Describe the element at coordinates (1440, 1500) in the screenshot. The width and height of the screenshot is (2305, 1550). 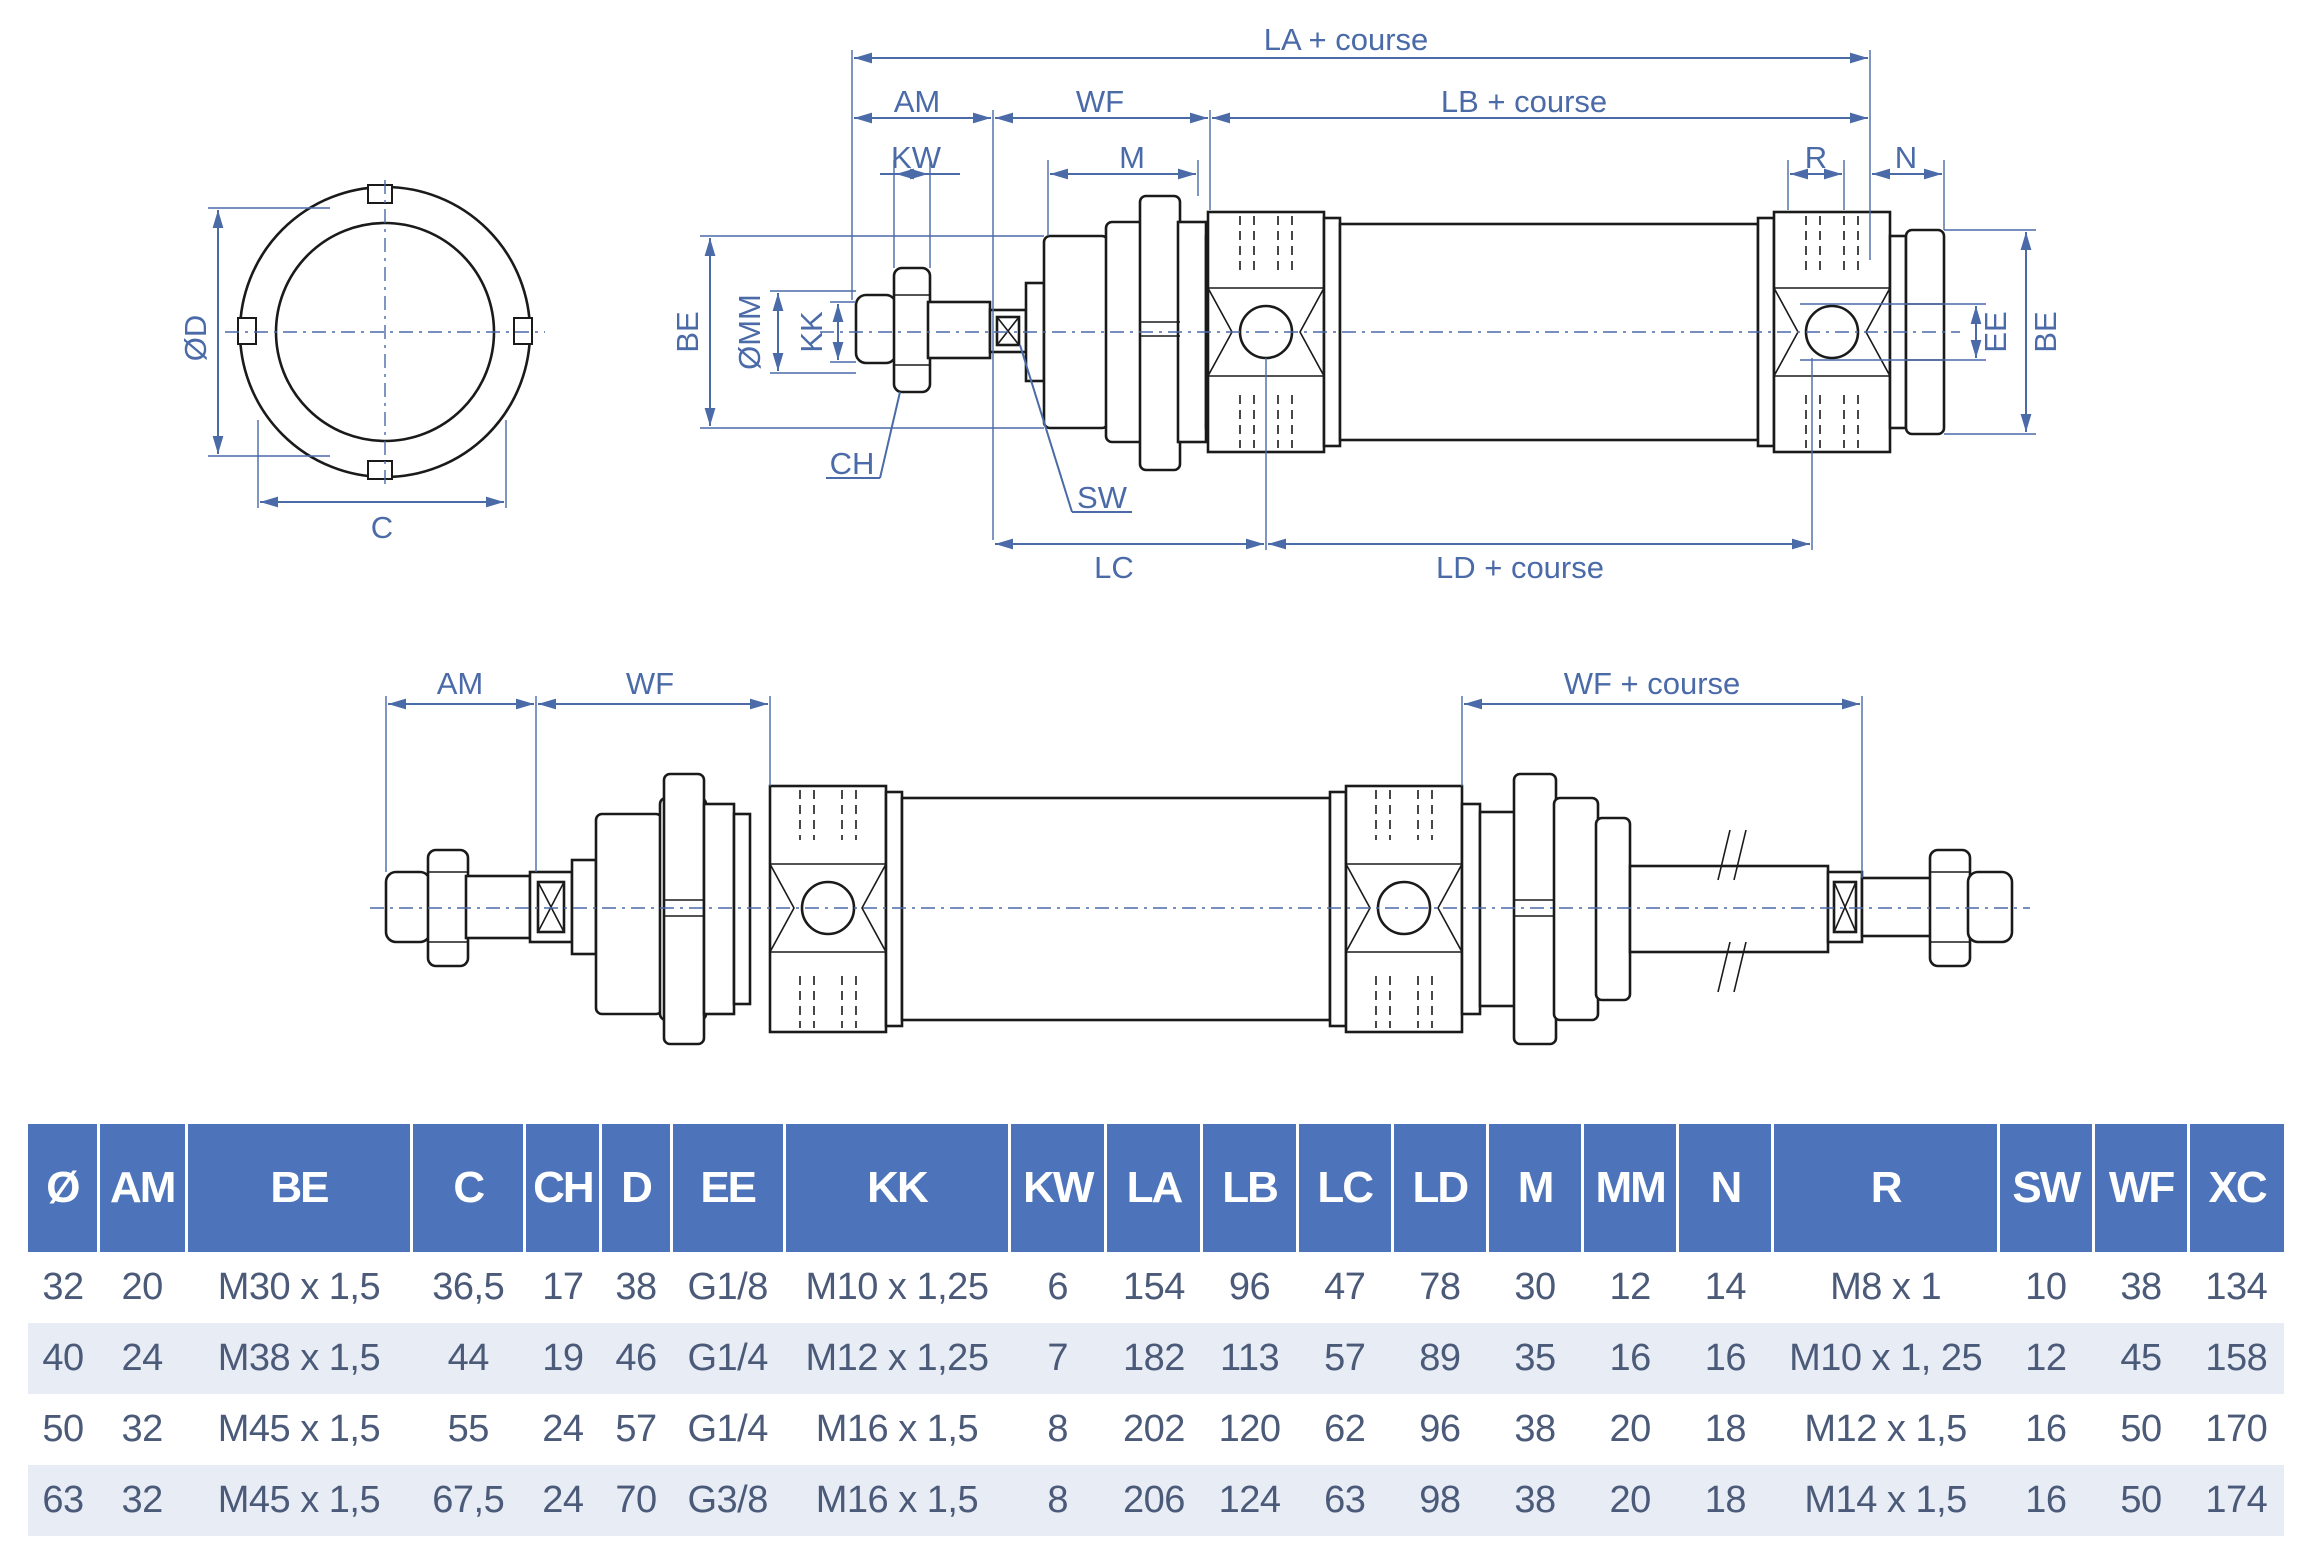
I see `table-cell: 98` at that location.